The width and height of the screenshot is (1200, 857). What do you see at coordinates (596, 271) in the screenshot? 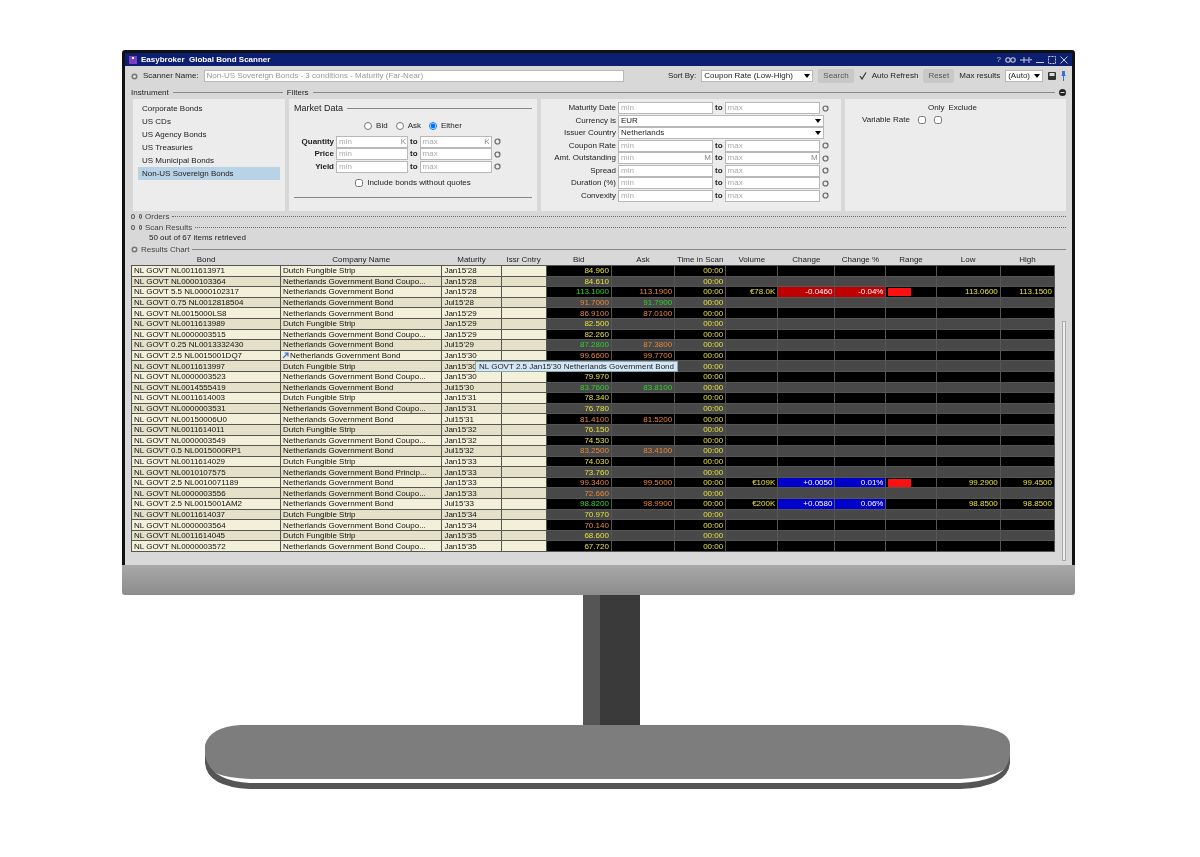
I see `table-cell: 84.960` at bounding box center [596, 271].